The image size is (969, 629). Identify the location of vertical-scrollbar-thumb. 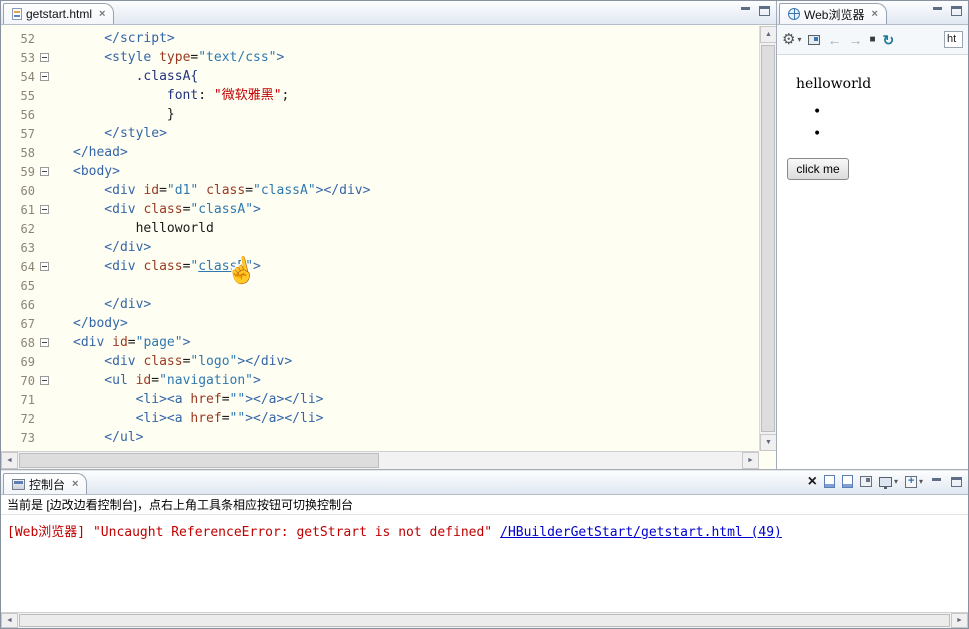
(768, 238).